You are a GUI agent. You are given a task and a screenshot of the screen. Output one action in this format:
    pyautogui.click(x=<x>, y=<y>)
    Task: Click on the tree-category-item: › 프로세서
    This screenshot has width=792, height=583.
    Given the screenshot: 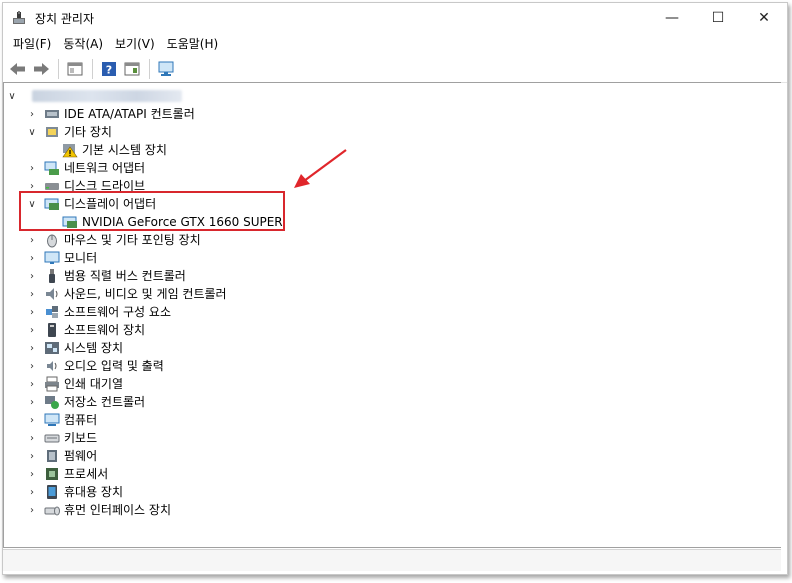 What is the action you would take?
    pyautogui.click(x=67, y=474)
    